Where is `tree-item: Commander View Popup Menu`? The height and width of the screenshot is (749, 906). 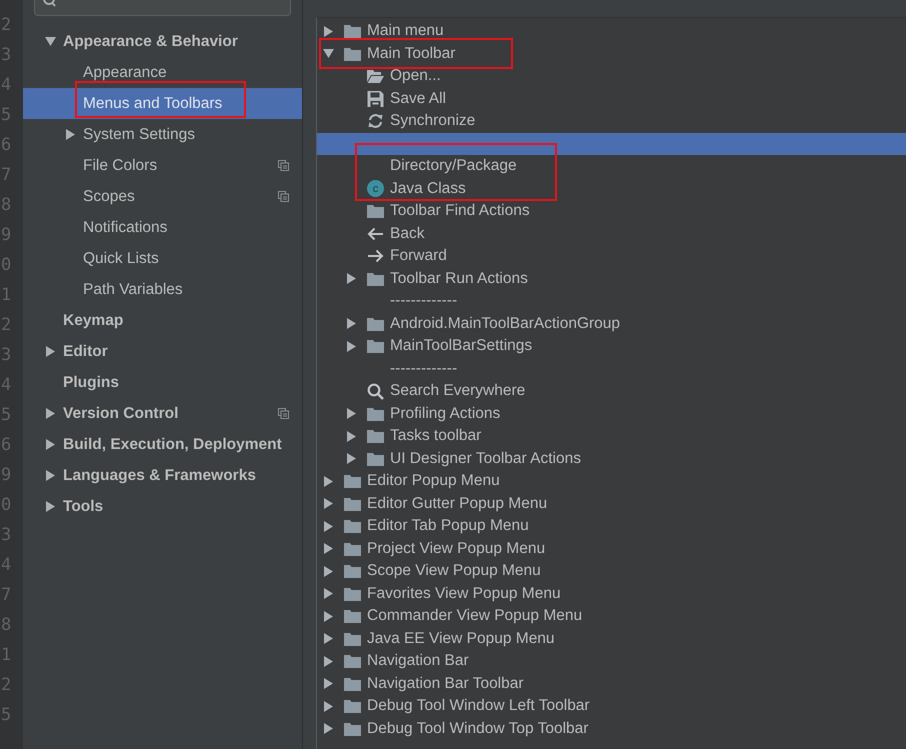 tree-item: Commander View Popup Menu is located at coordinates (611, 616).